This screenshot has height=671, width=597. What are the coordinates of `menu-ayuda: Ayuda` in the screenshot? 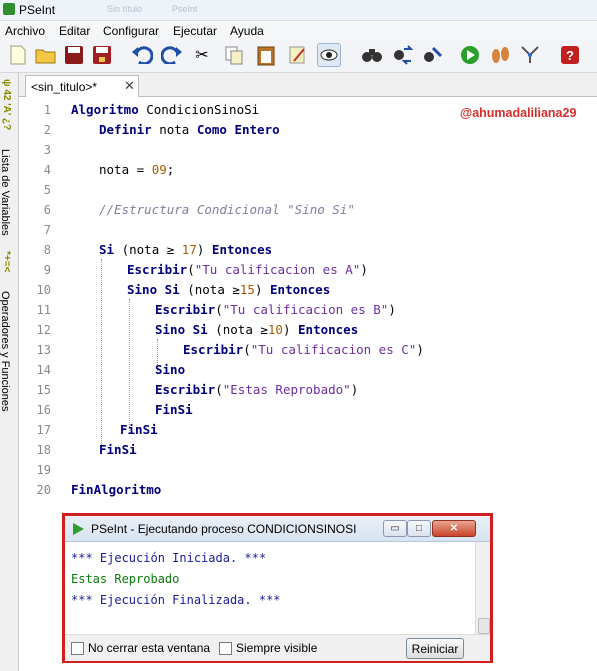 It's located at (247, 31).